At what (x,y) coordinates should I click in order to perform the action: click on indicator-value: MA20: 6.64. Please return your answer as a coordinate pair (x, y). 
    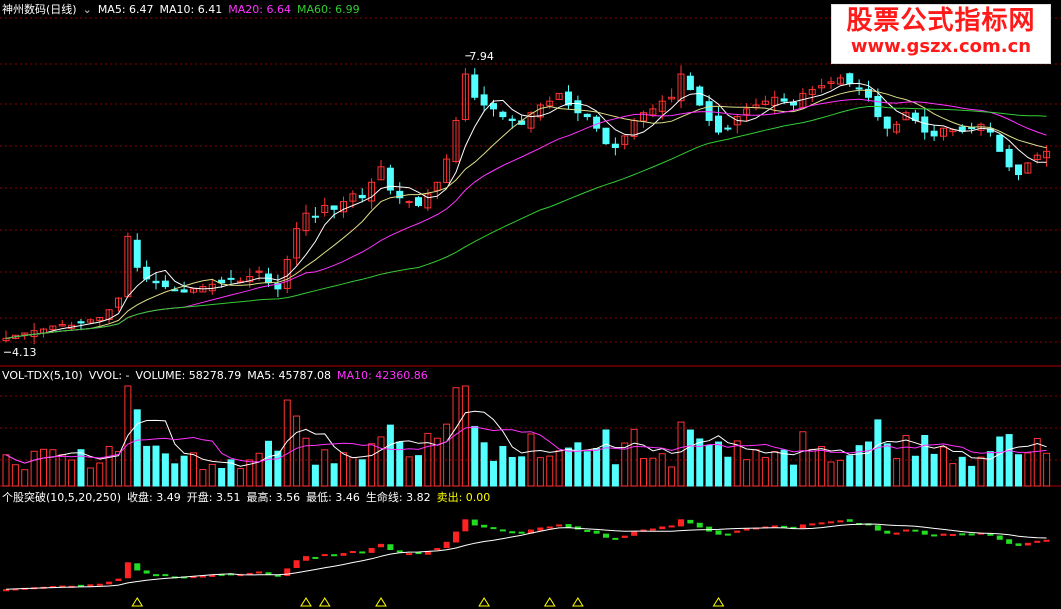
    Looking at the image, I should click on (259, 9).